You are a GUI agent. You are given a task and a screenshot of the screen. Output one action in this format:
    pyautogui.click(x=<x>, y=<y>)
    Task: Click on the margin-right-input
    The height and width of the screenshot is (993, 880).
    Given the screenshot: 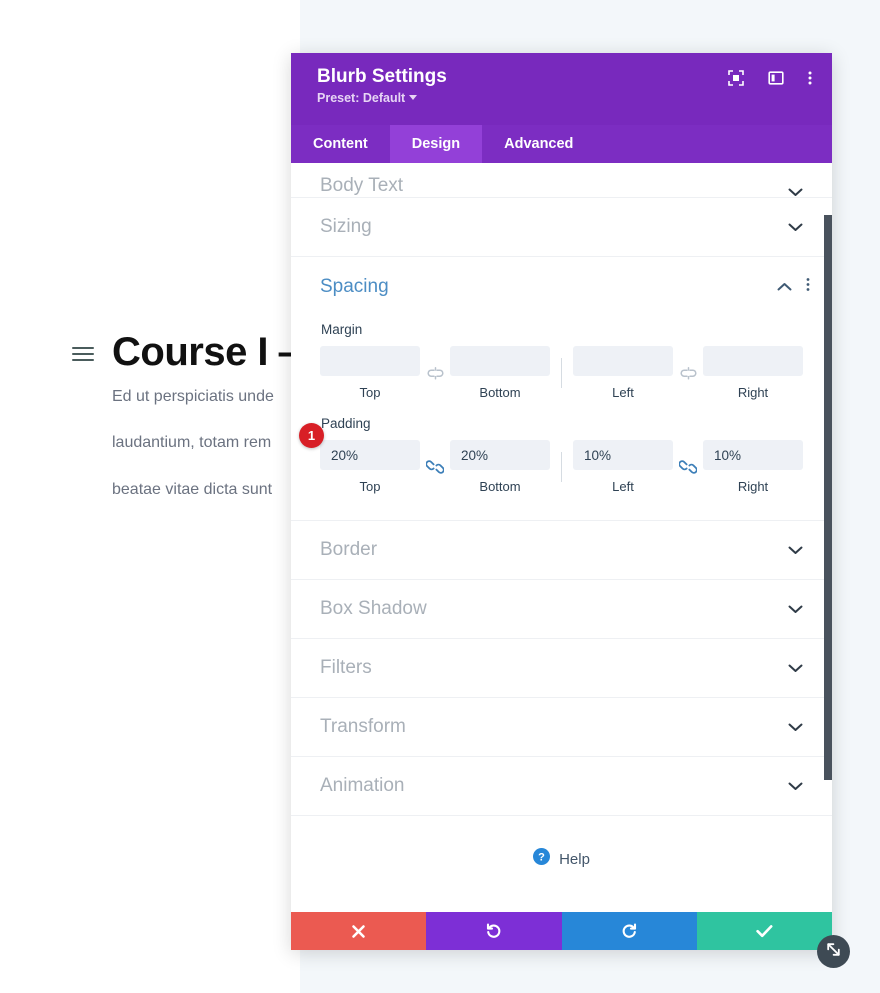 What is the action you would take?
    pyautogui.click(x=753, y=361)
    